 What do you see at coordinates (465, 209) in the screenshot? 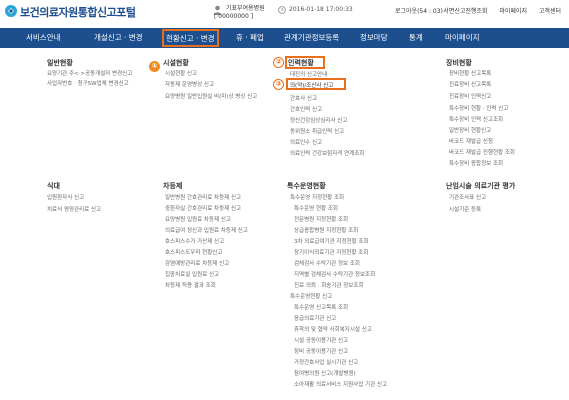
I see `menu-item: 시설기준 등록` at bounding box center [465, 209].